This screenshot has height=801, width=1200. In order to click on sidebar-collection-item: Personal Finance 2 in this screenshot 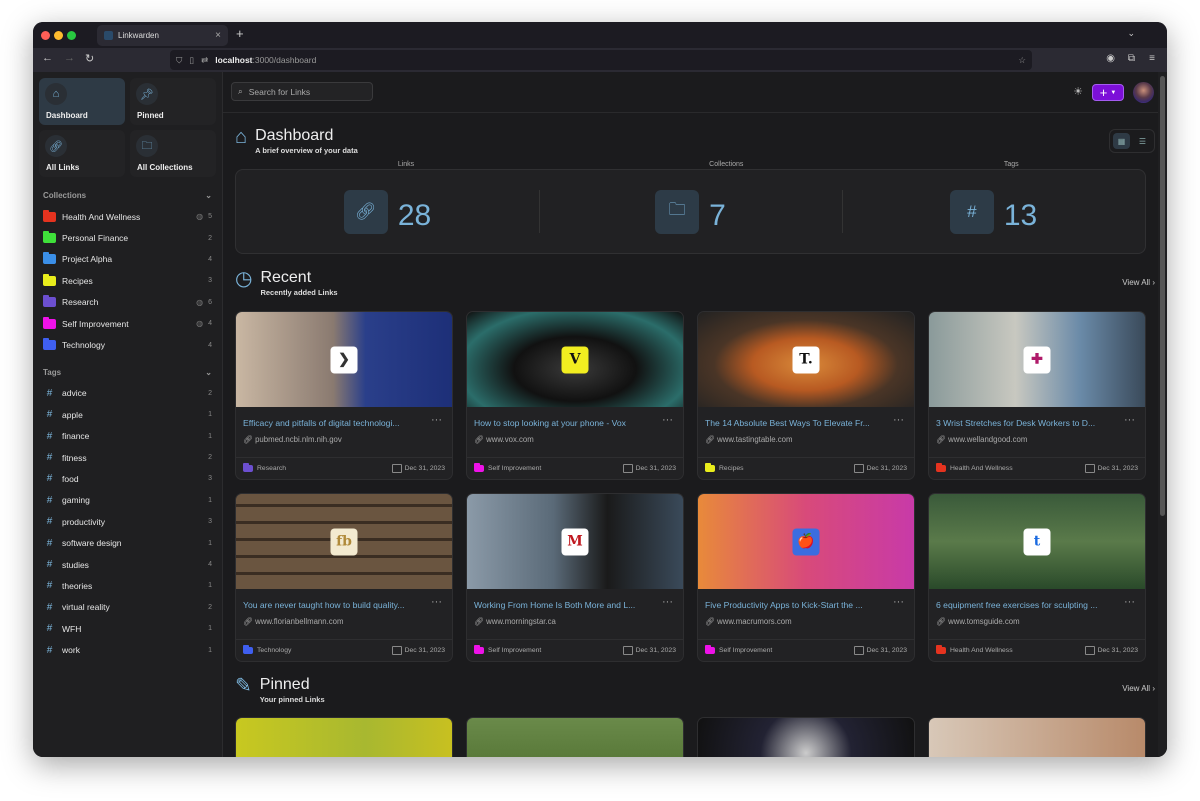, I will do `click(127, 237)`.